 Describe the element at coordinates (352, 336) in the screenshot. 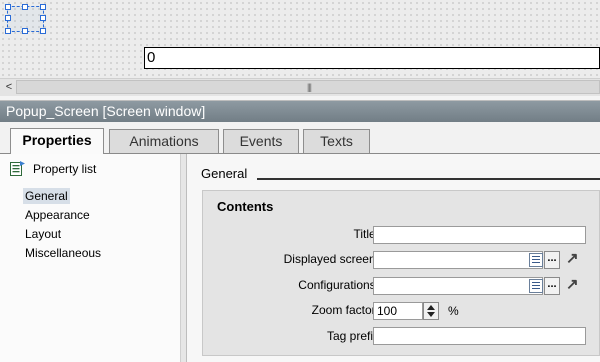

I see `tag-prefix-label: Tag prefix` at that location.